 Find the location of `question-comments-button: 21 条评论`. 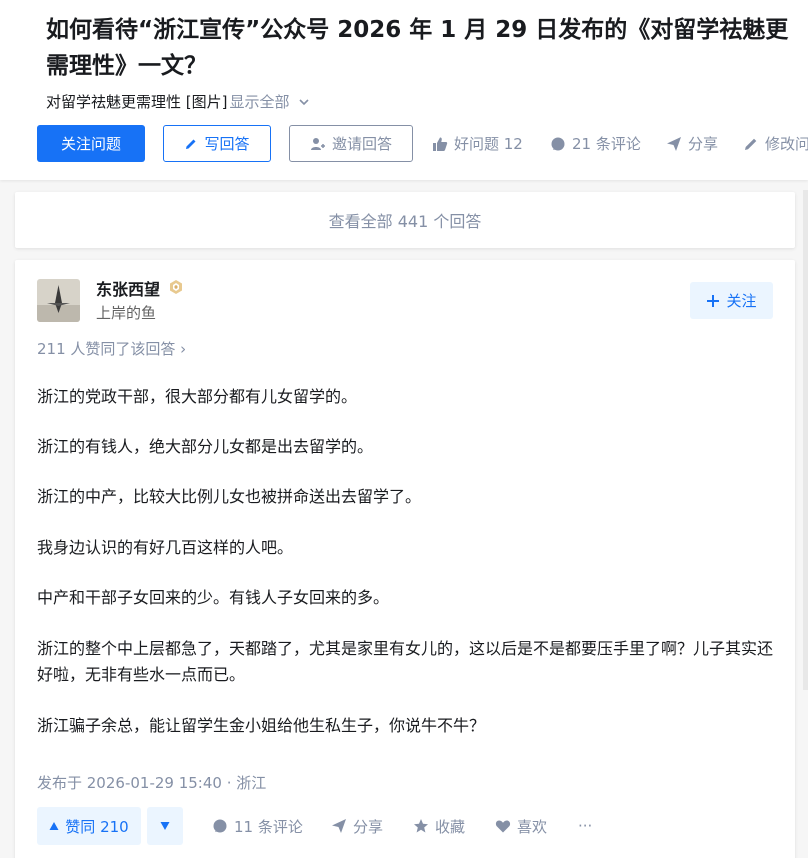

question-comments-button: 21 条评论 is located at coordinates (595, 143).